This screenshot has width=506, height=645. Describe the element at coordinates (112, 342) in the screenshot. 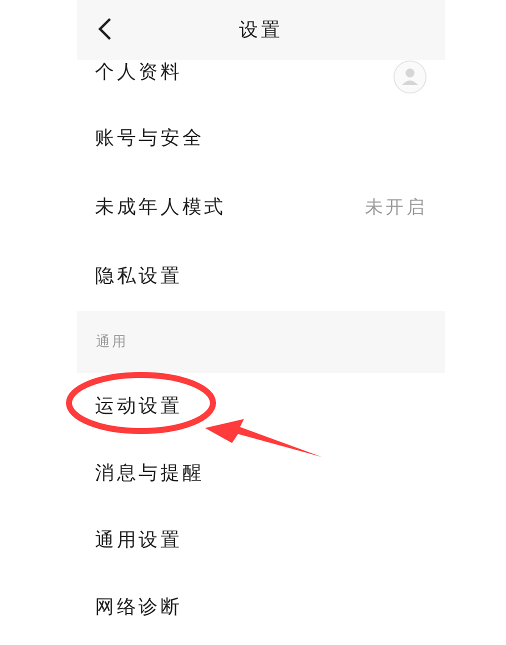

I see `section-label: 通用` at that location.